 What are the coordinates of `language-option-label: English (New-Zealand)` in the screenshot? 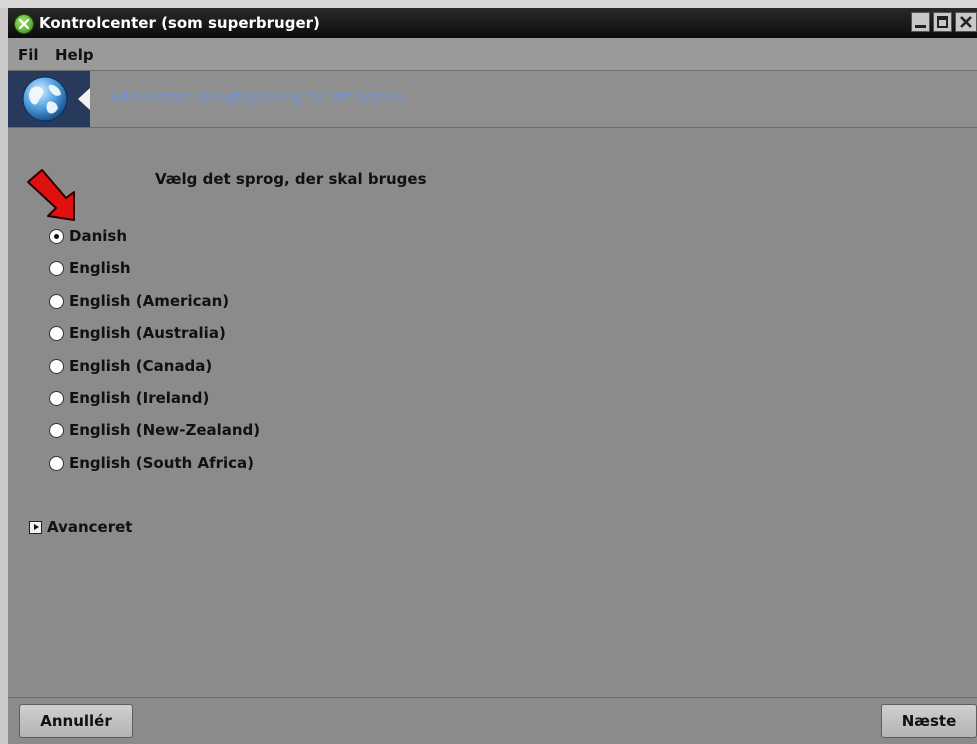 It's located at (165, 430).